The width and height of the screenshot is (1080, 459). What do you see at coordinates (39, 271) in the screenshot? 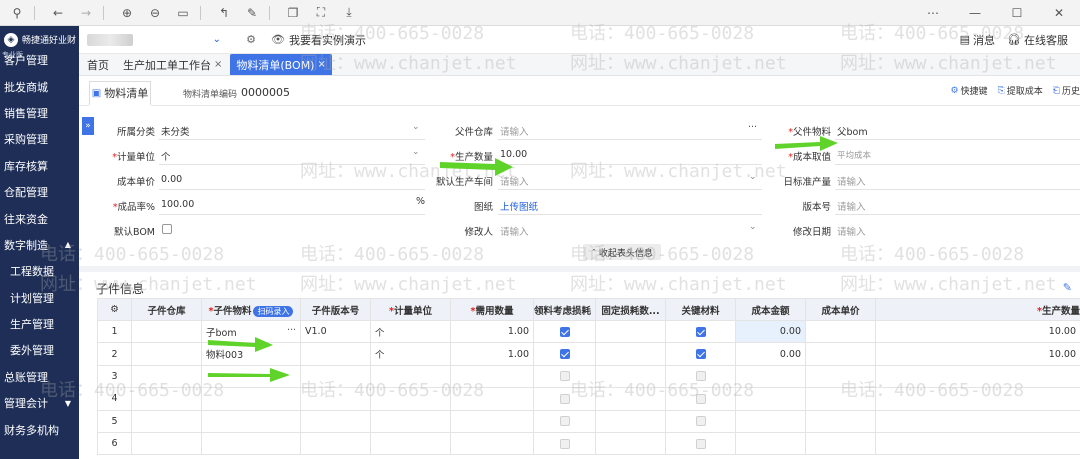
I see `sidebar-item: 工程数据` at bounding box center [39, 271].